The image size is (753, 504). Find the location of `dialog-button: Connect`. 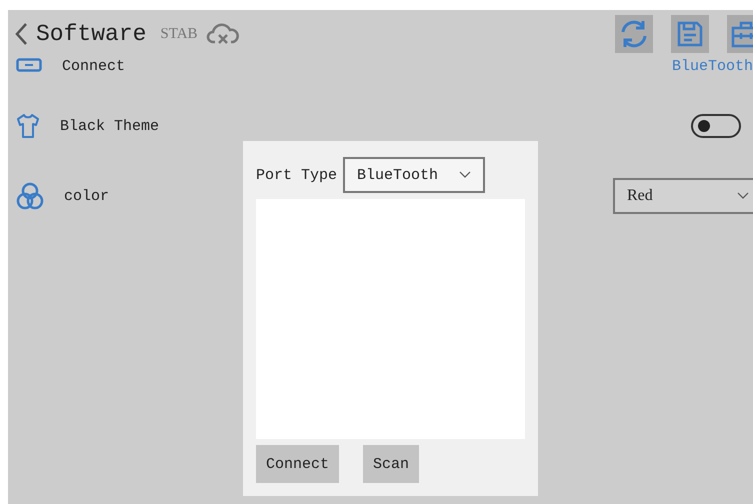

dialog-button: Connect is located at coordinates (298, 464).